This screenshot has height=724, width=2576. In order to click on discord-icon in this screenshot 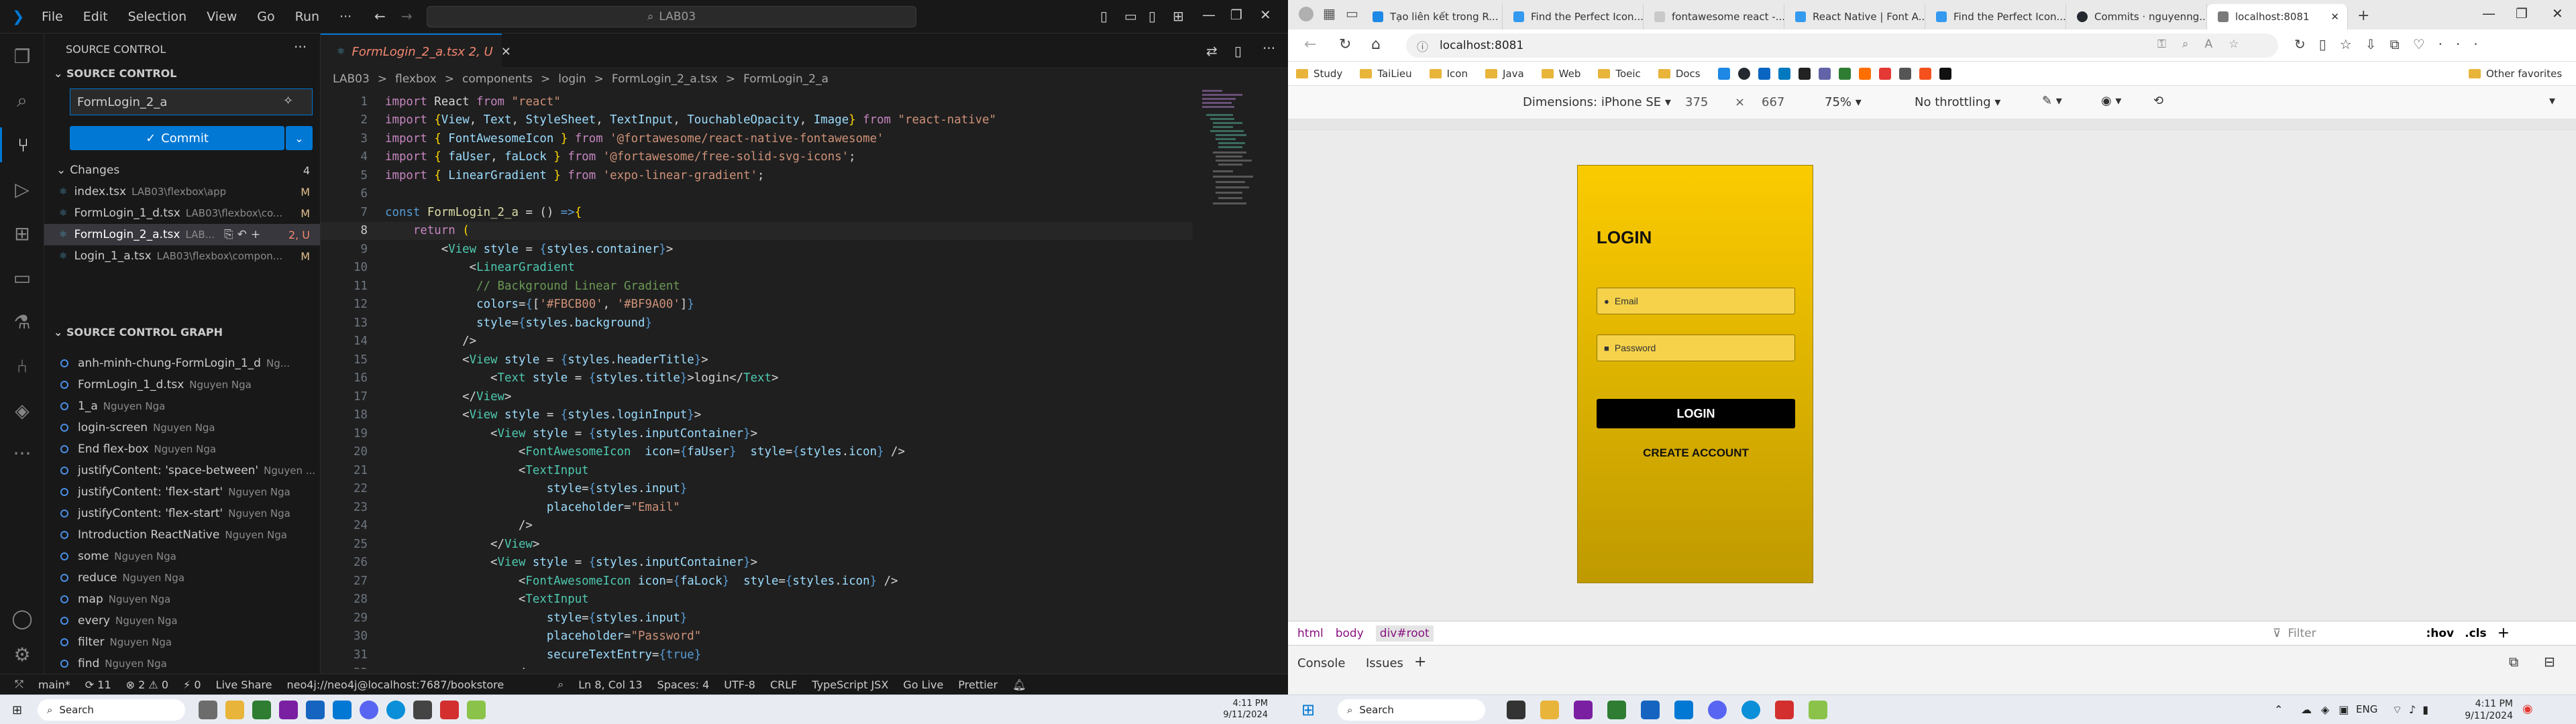, I will do `click(369, 710)`.